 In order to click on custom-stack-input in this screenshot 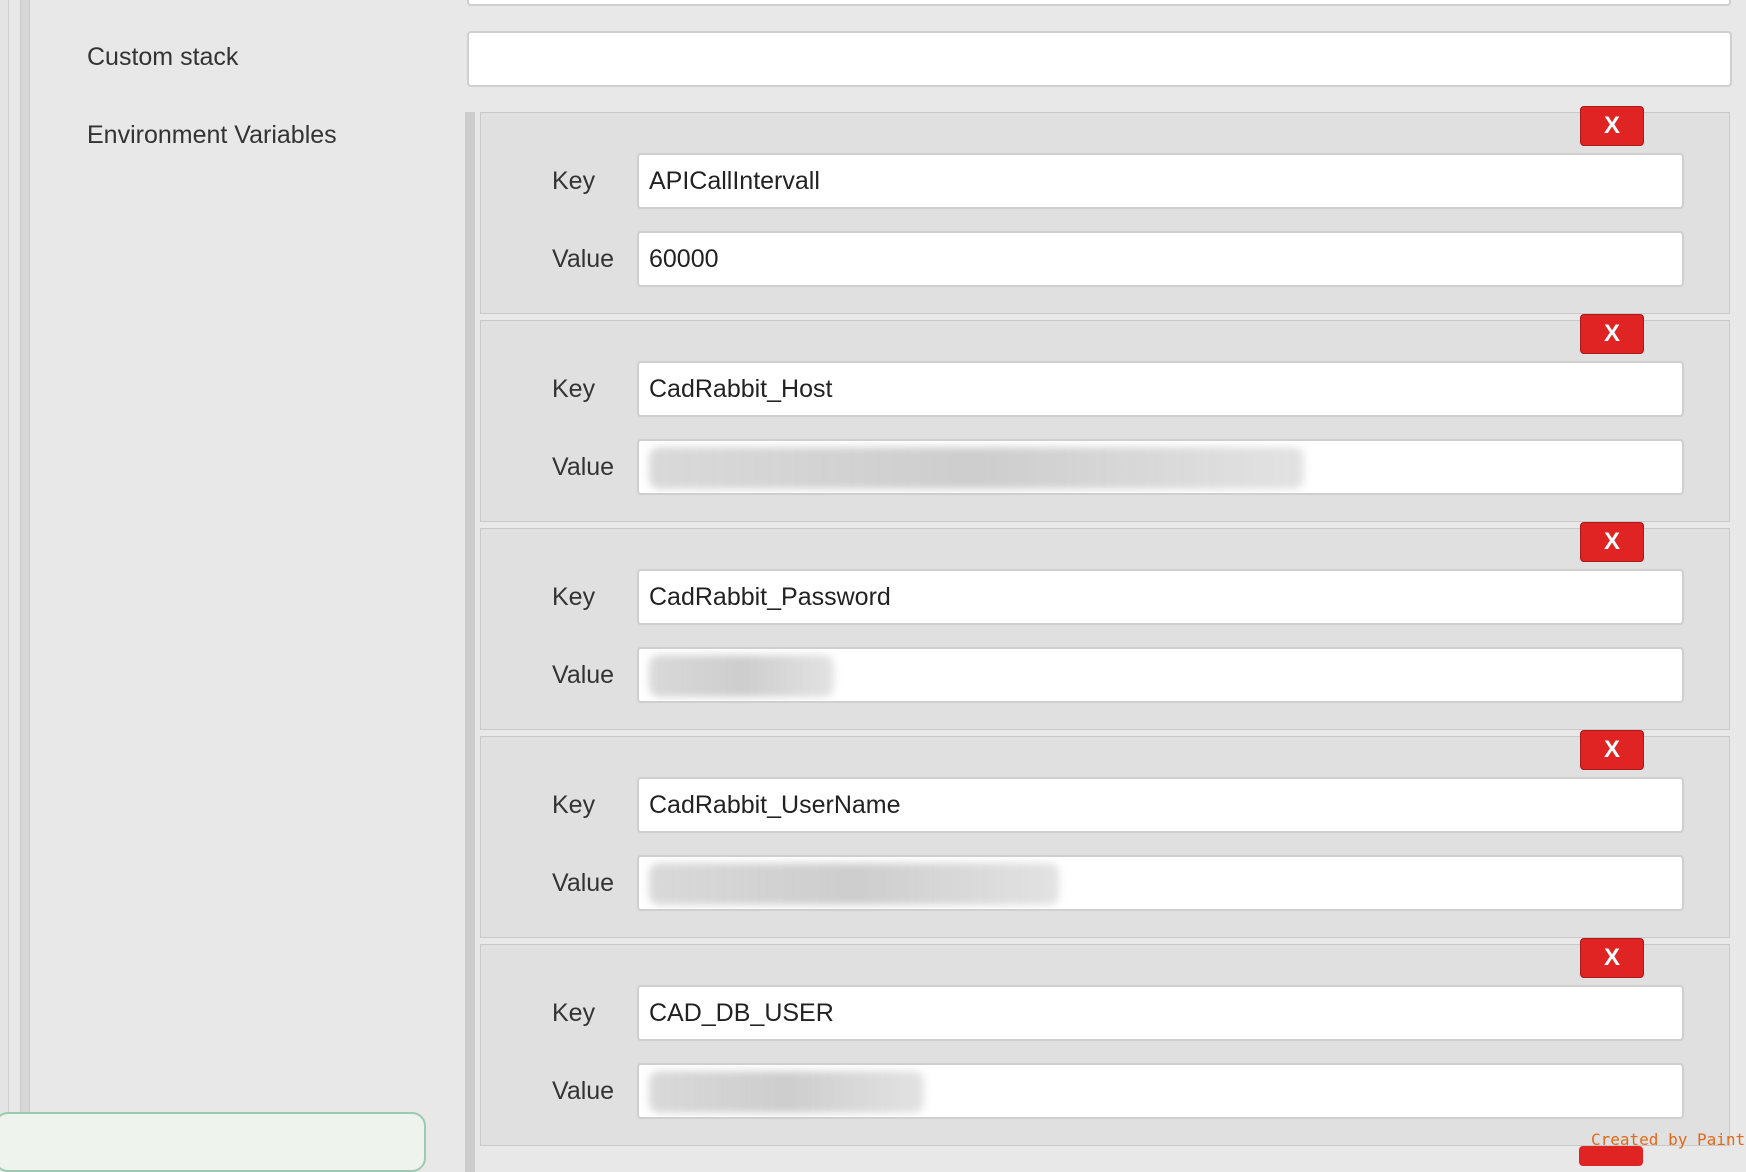, I will do `click(1099, 59)`.